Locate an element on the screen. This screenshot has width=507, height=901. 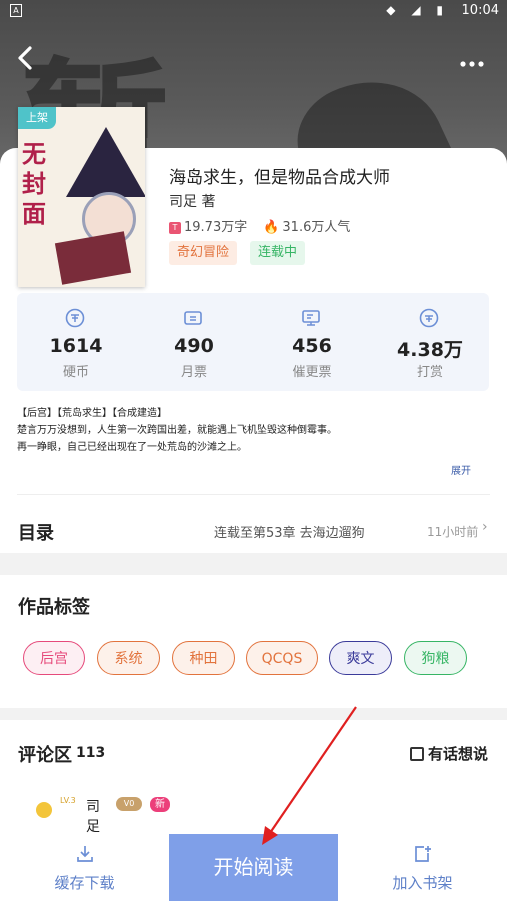
reward-icon is located at coordinates (429, 318).